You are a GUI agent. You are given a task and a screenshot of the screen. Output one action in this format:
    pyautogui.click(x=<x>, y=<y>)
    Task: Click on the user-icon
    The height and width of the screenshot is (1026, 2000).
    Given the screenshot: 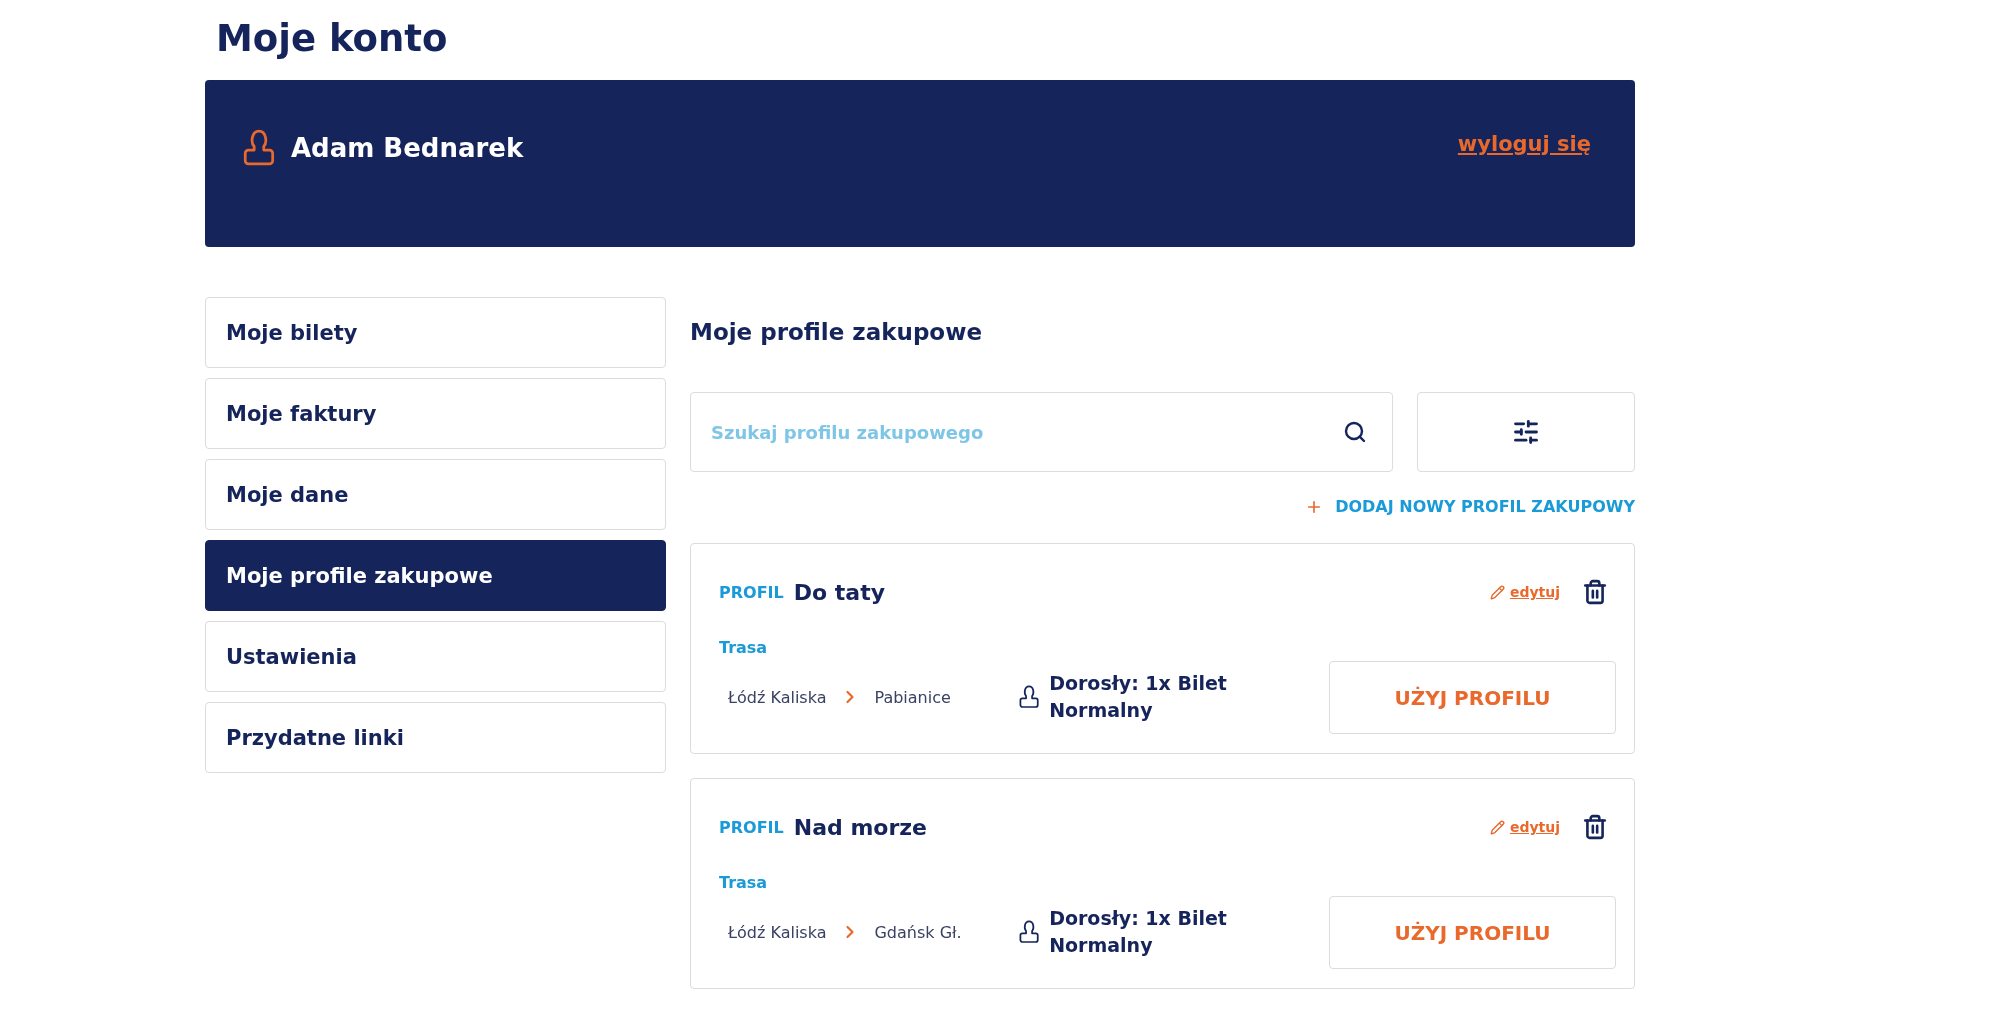 What is the action you would take?
    pyautogui.click(x=259, y=148)
    